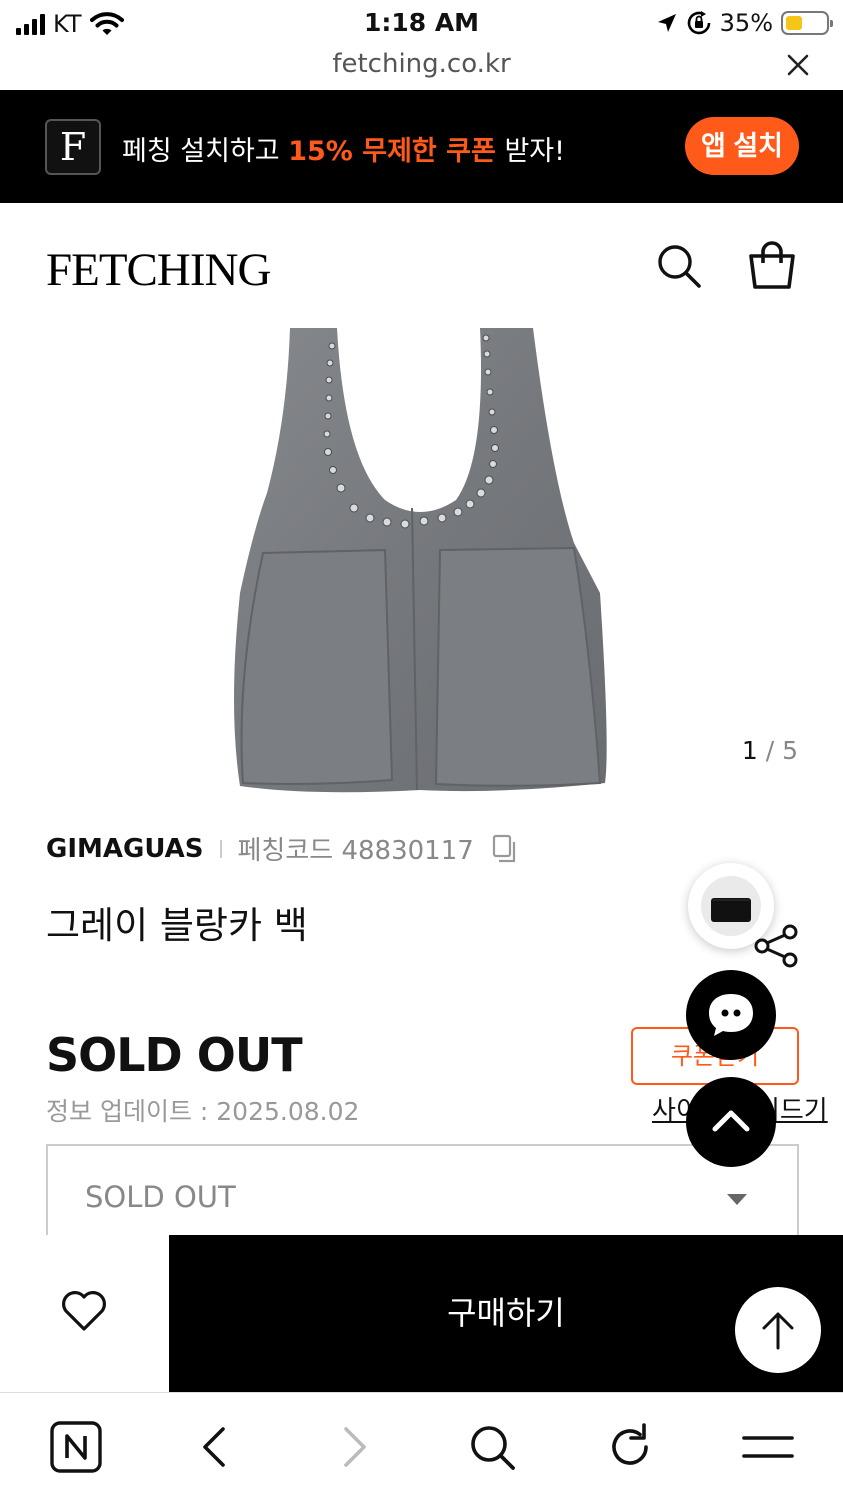 This screenshot has width=843, height=1500. What do you see at coordinates (421, 265) in the screenshot?
I see `site-header: FETCHING` at bounding box center [421, 265].